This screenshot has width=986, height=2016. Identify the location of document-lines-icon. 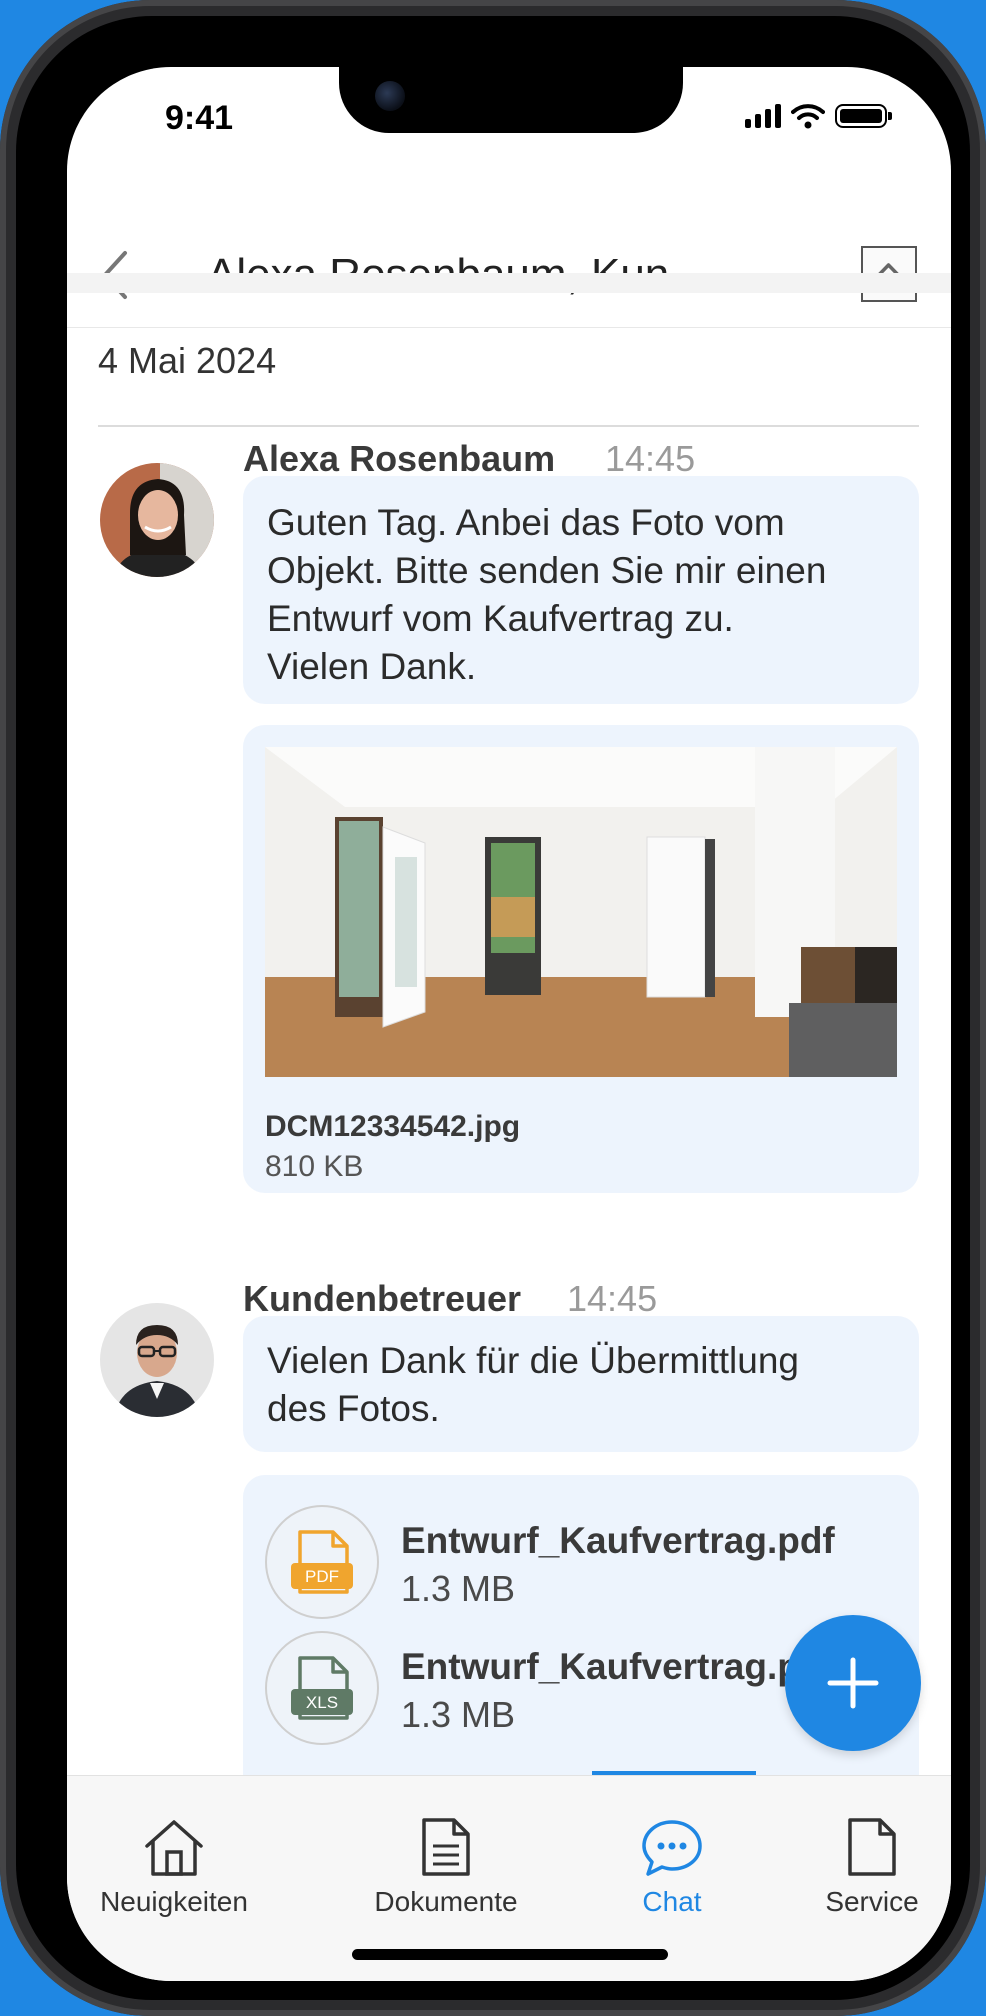
(446, 1847).